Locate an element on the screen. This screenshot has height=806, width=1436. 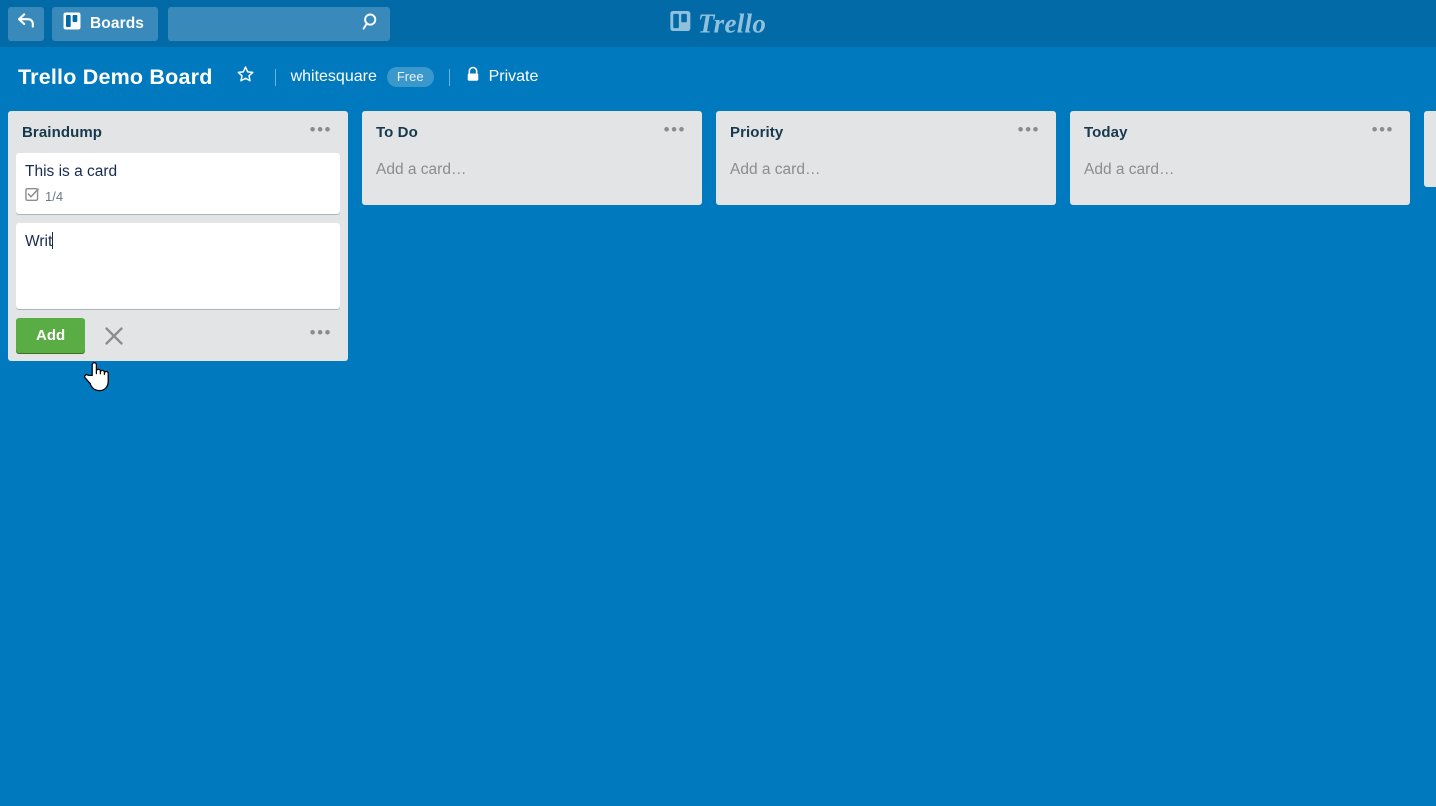
add-card-button: Add is located at coordinates (51, 336).